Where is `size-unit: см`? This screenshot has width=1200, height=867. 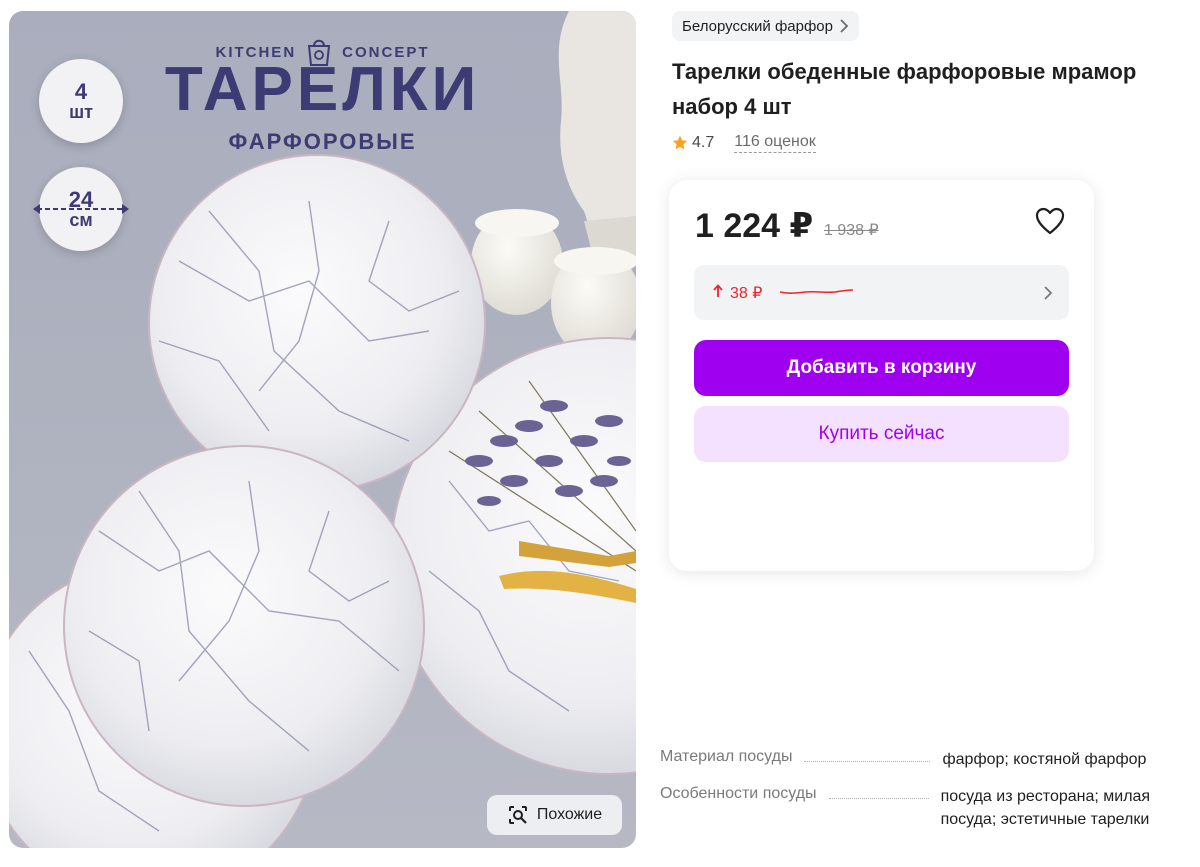 size-unit: см is located at coordinates (81, 220).